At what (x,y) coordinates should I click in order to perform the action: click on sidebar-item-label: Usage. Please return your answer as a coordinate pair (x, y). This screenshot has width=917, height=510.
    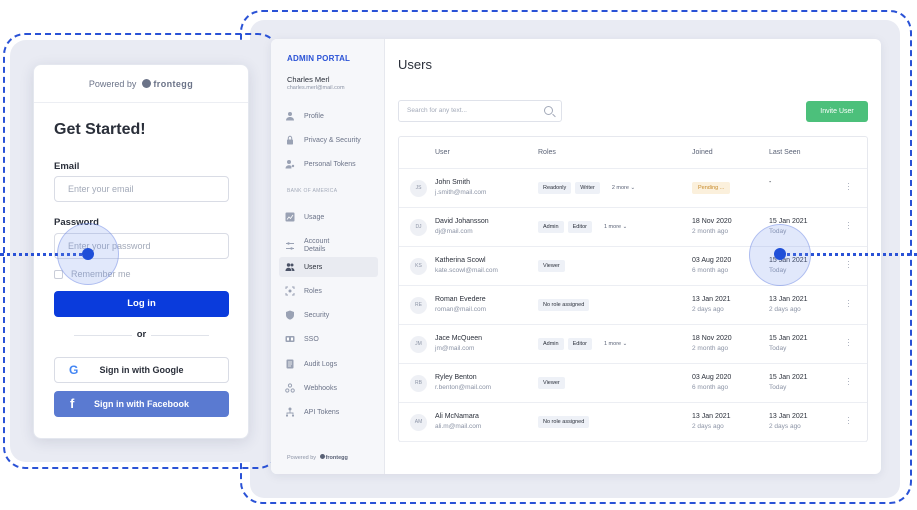
    Looking at the image, I should click on (314, 217).